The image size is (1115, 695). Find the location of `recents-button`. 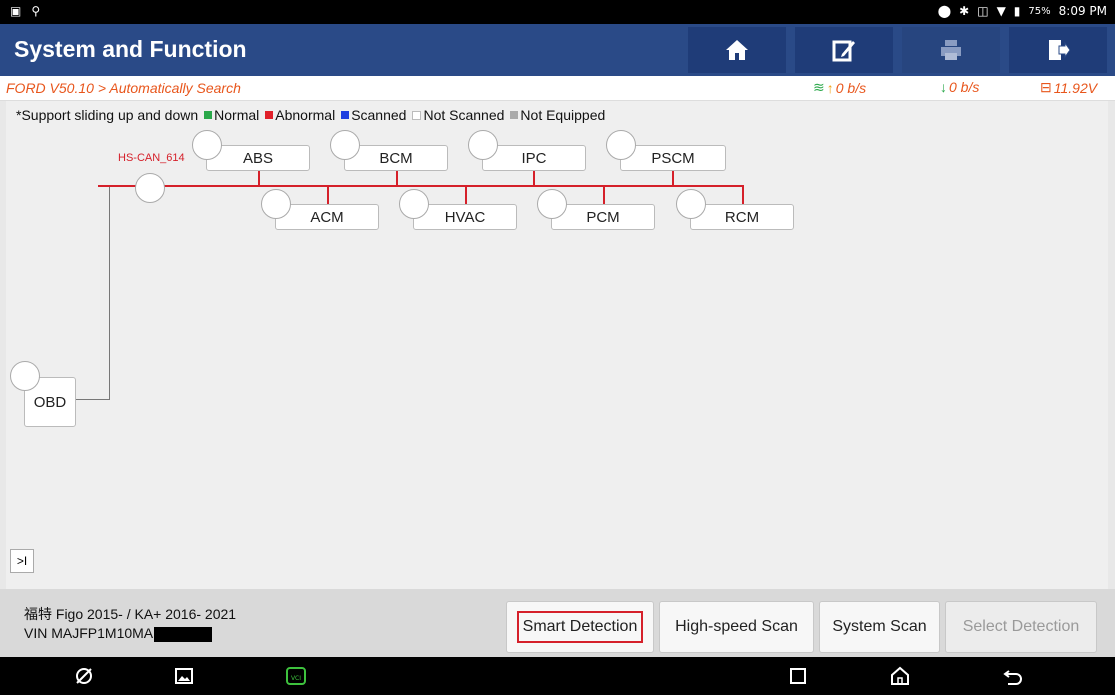

recents-button is located at coordinates (798, 676).